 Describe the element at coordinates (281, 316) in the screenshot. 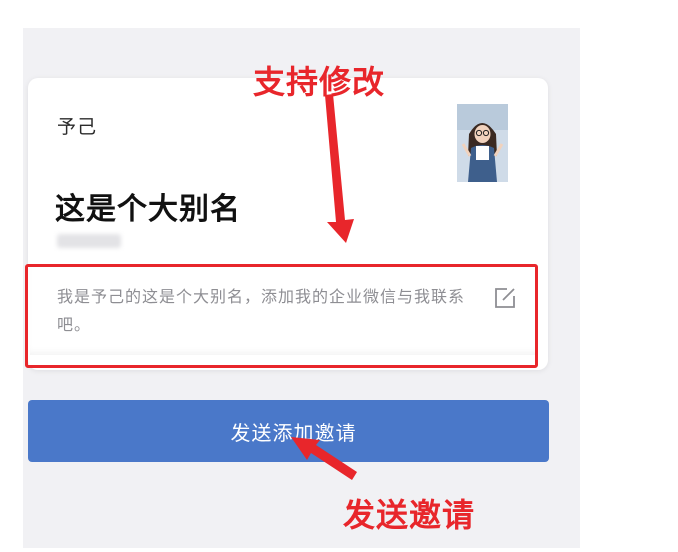

I see `annotation-highlight-box` at that location.